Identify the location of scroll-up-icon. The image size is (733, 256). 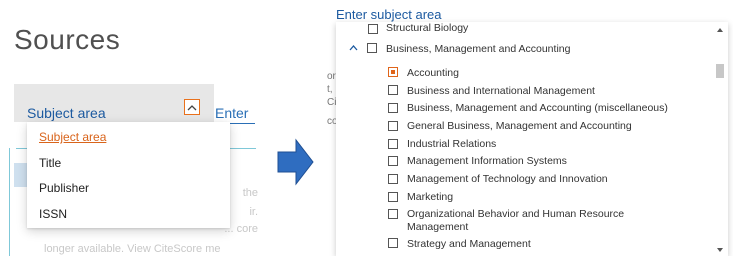
(720, 30).